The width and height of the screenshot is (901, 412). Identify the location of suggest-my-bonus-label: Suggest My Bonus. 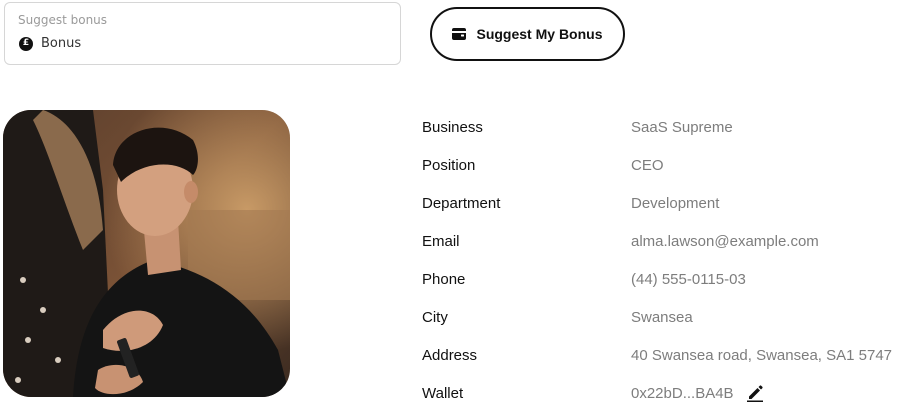
(539, 34).